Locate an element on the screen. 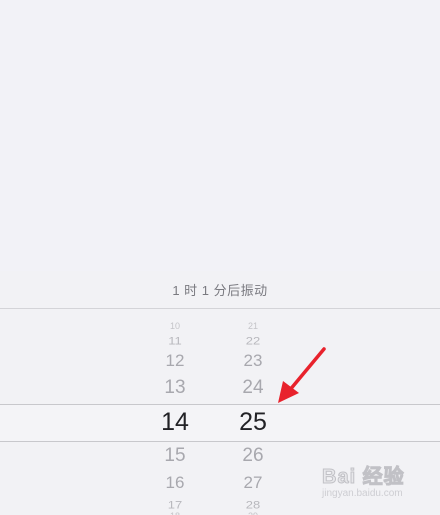 This screenshot has height=515, width=440. minute-option: 22 is located at coordinates (253, 340).